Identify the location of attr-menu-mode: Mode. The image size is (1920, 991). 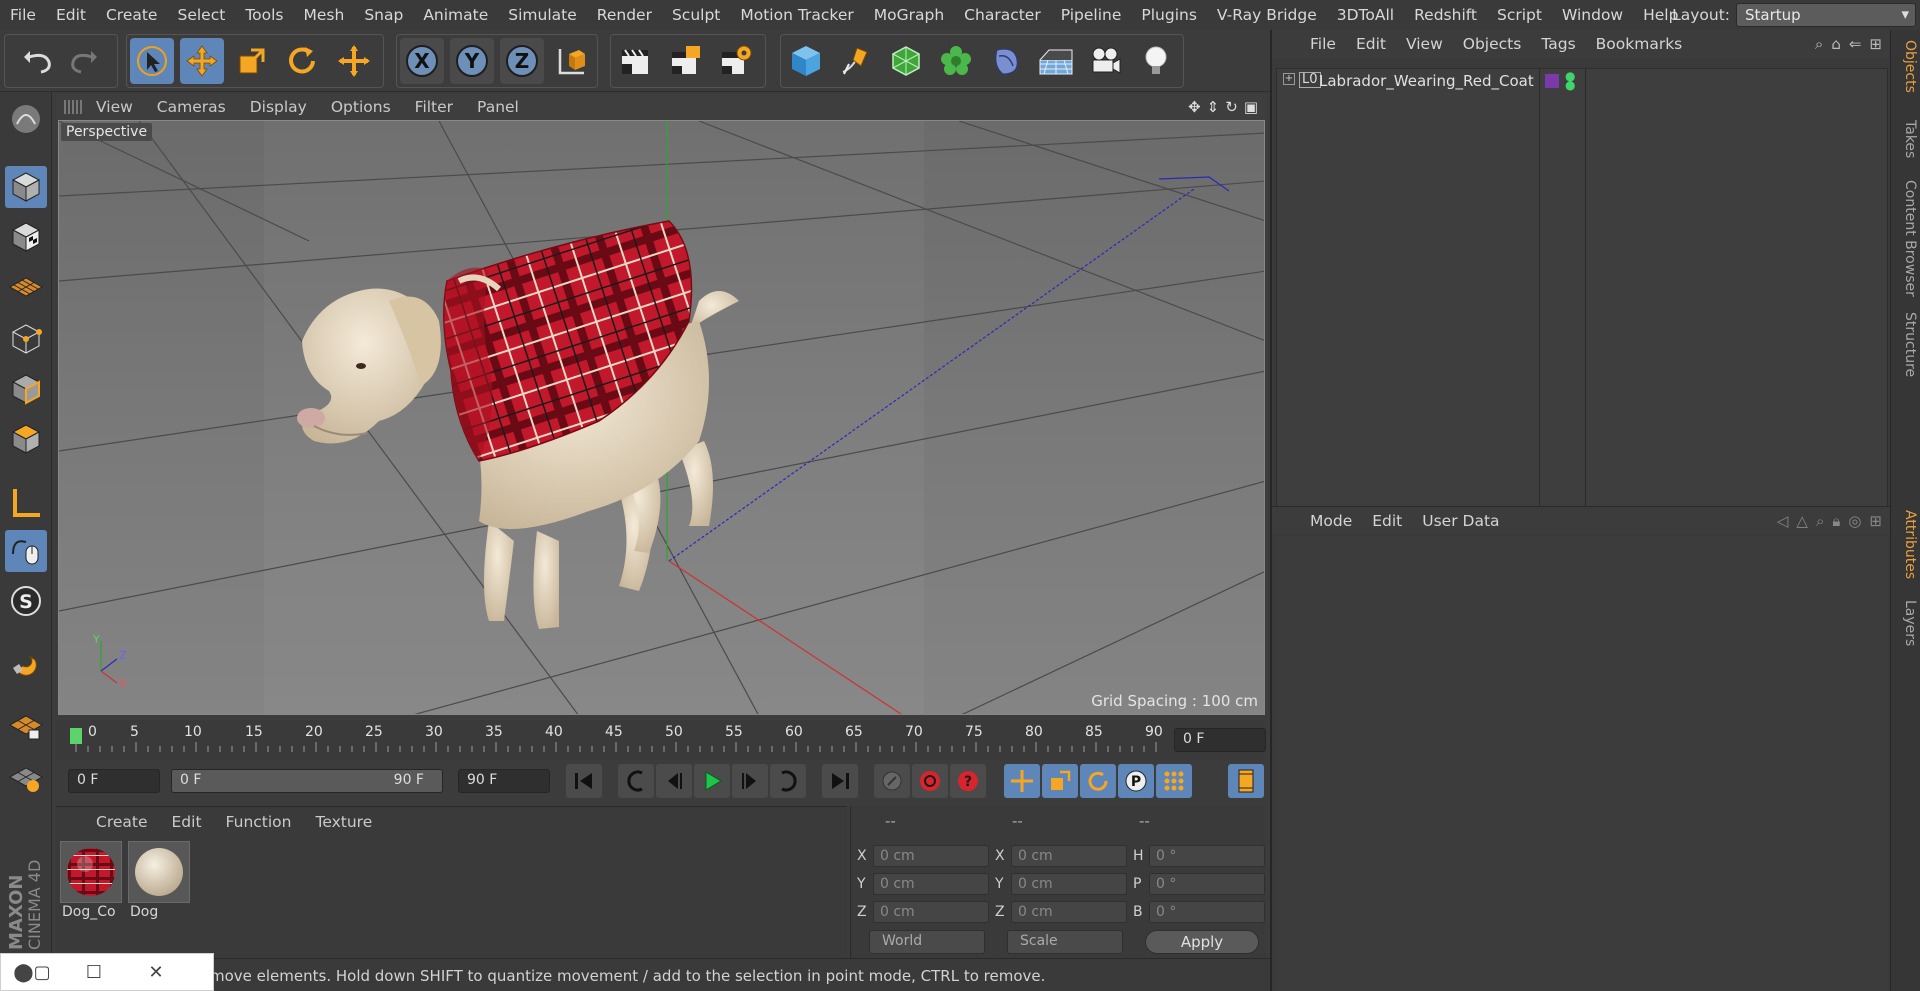
(1331, 521).